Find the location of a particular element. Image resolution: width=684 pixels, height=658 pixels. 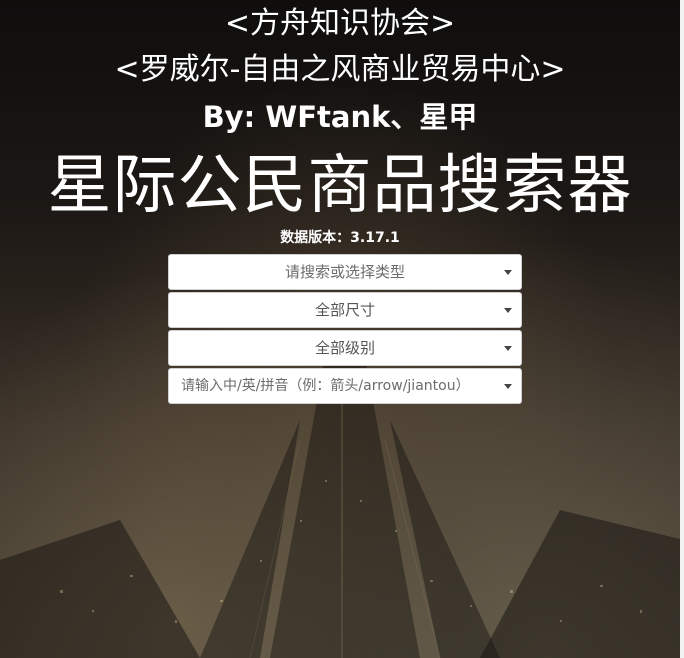

type-select-placeholder: 请搜索或选择类型 is located at coordinates (344, 272).